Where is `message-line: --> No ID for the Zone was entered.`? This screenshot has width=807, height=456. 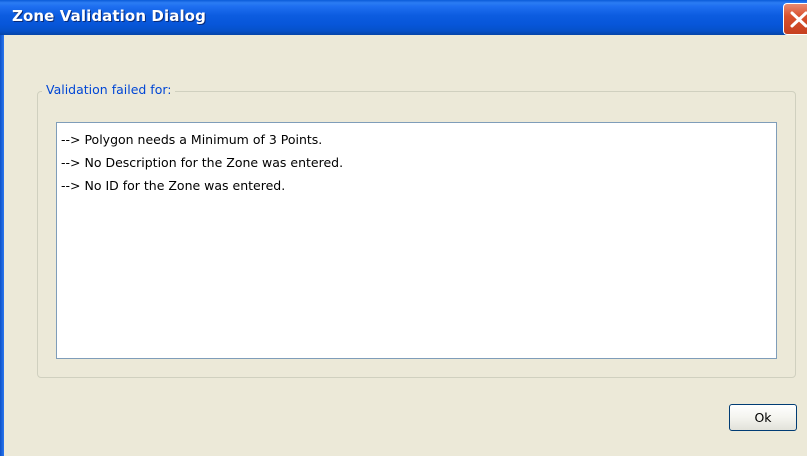
message-line: --> No ID for the Zone was entered. is located at coordinates (173, 185).